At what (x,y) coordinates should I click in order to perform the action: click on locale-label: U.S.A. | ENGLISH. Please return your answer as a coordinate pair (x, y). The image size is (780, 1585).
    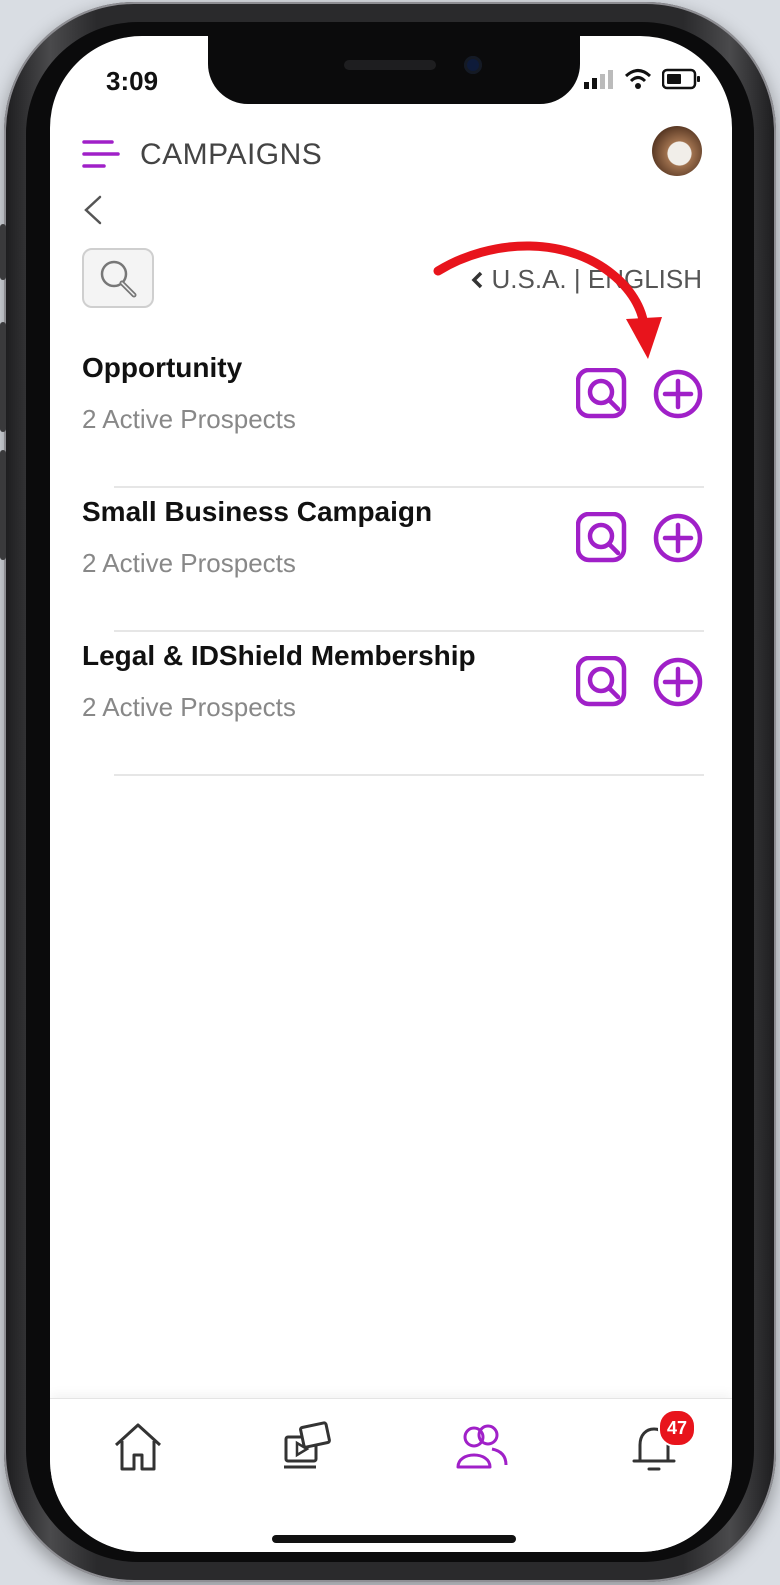
    Looking at the image, I should click on (596, 279).